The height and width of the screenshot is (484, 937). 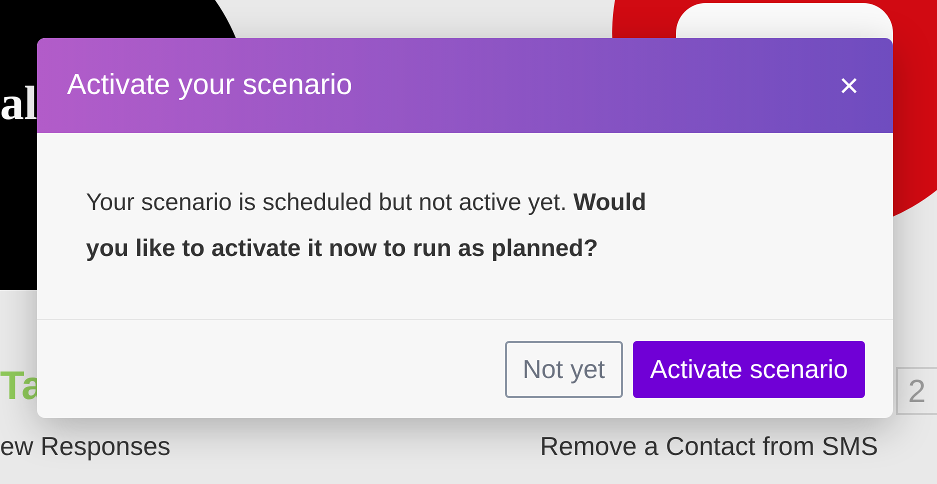 What do you see at coordinates (209, 85) in the screenshot?
I see `dialog-title: Activate your scenario` at bounding box center [209, 85].